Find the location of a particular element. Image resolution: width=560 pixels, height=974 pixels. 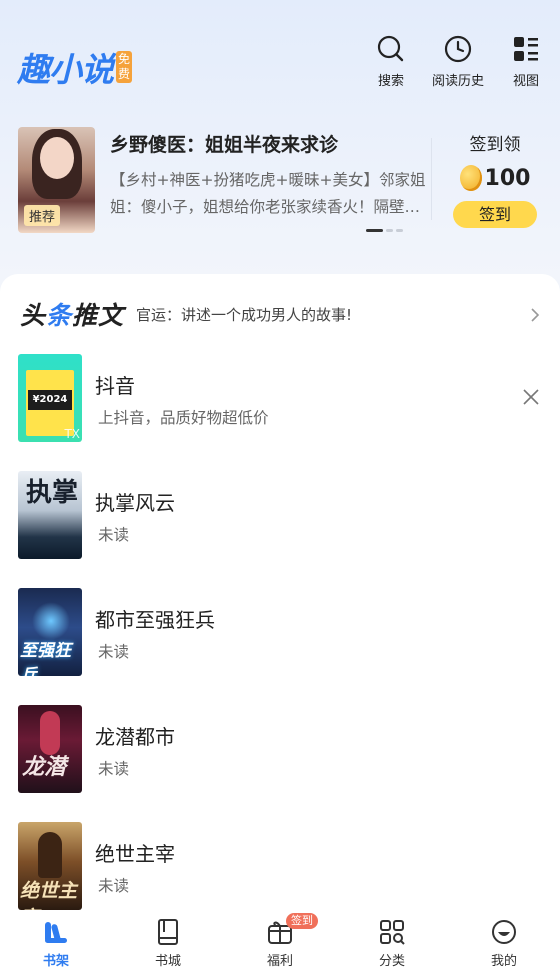

logo-text: 趣小说 is located at coordinates (65, 69).